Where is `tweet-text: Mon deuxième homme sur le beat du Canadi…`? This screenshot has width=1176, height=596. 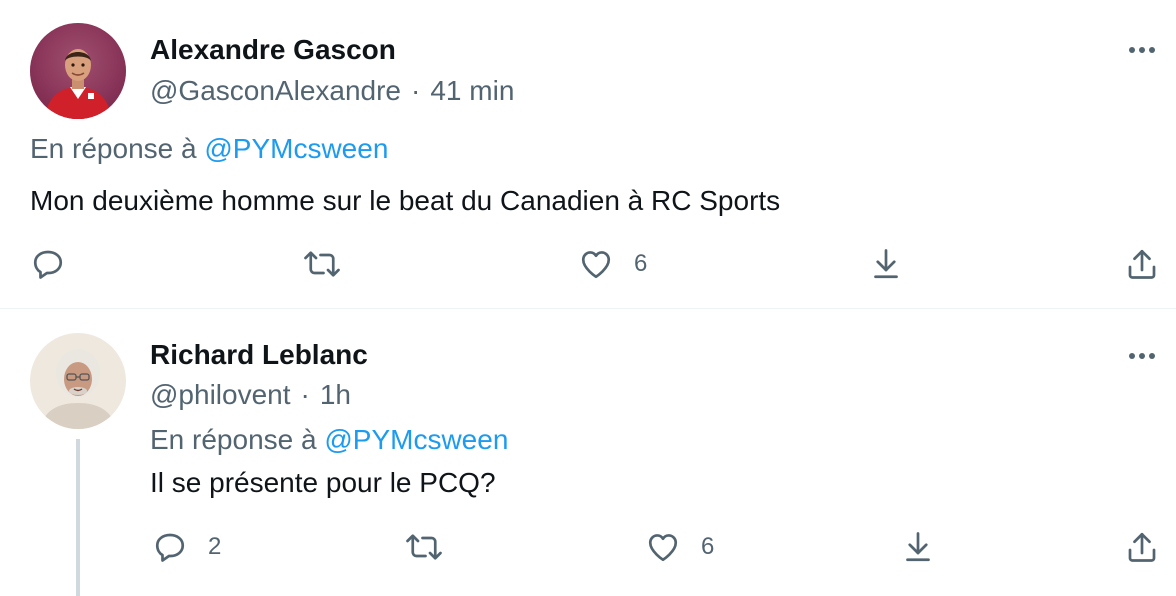 tweet-text: Mon deuxième homme sur le beat du Canadi… is located at coordinates (405, 200).